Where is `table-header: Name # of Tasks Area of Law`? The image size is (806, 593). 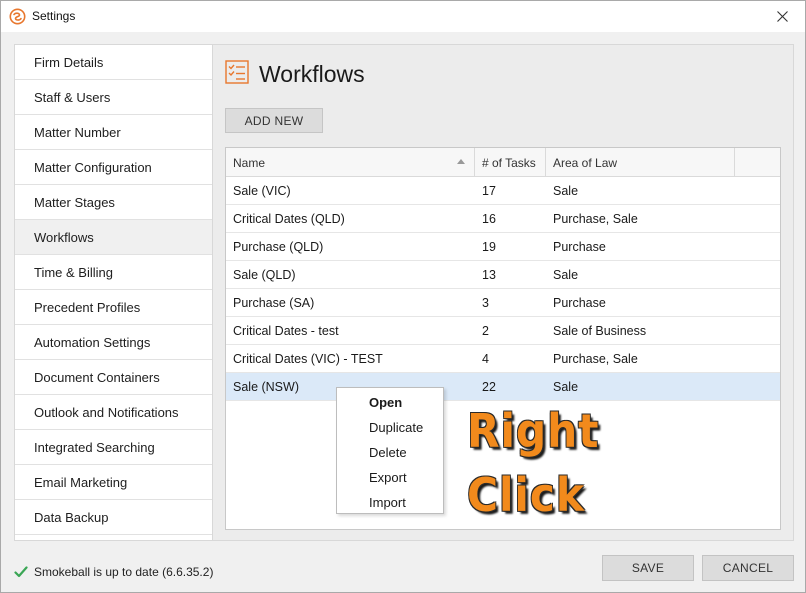
table-header: Name # of Tasks Area of Law is located at coordinates (503, 162).